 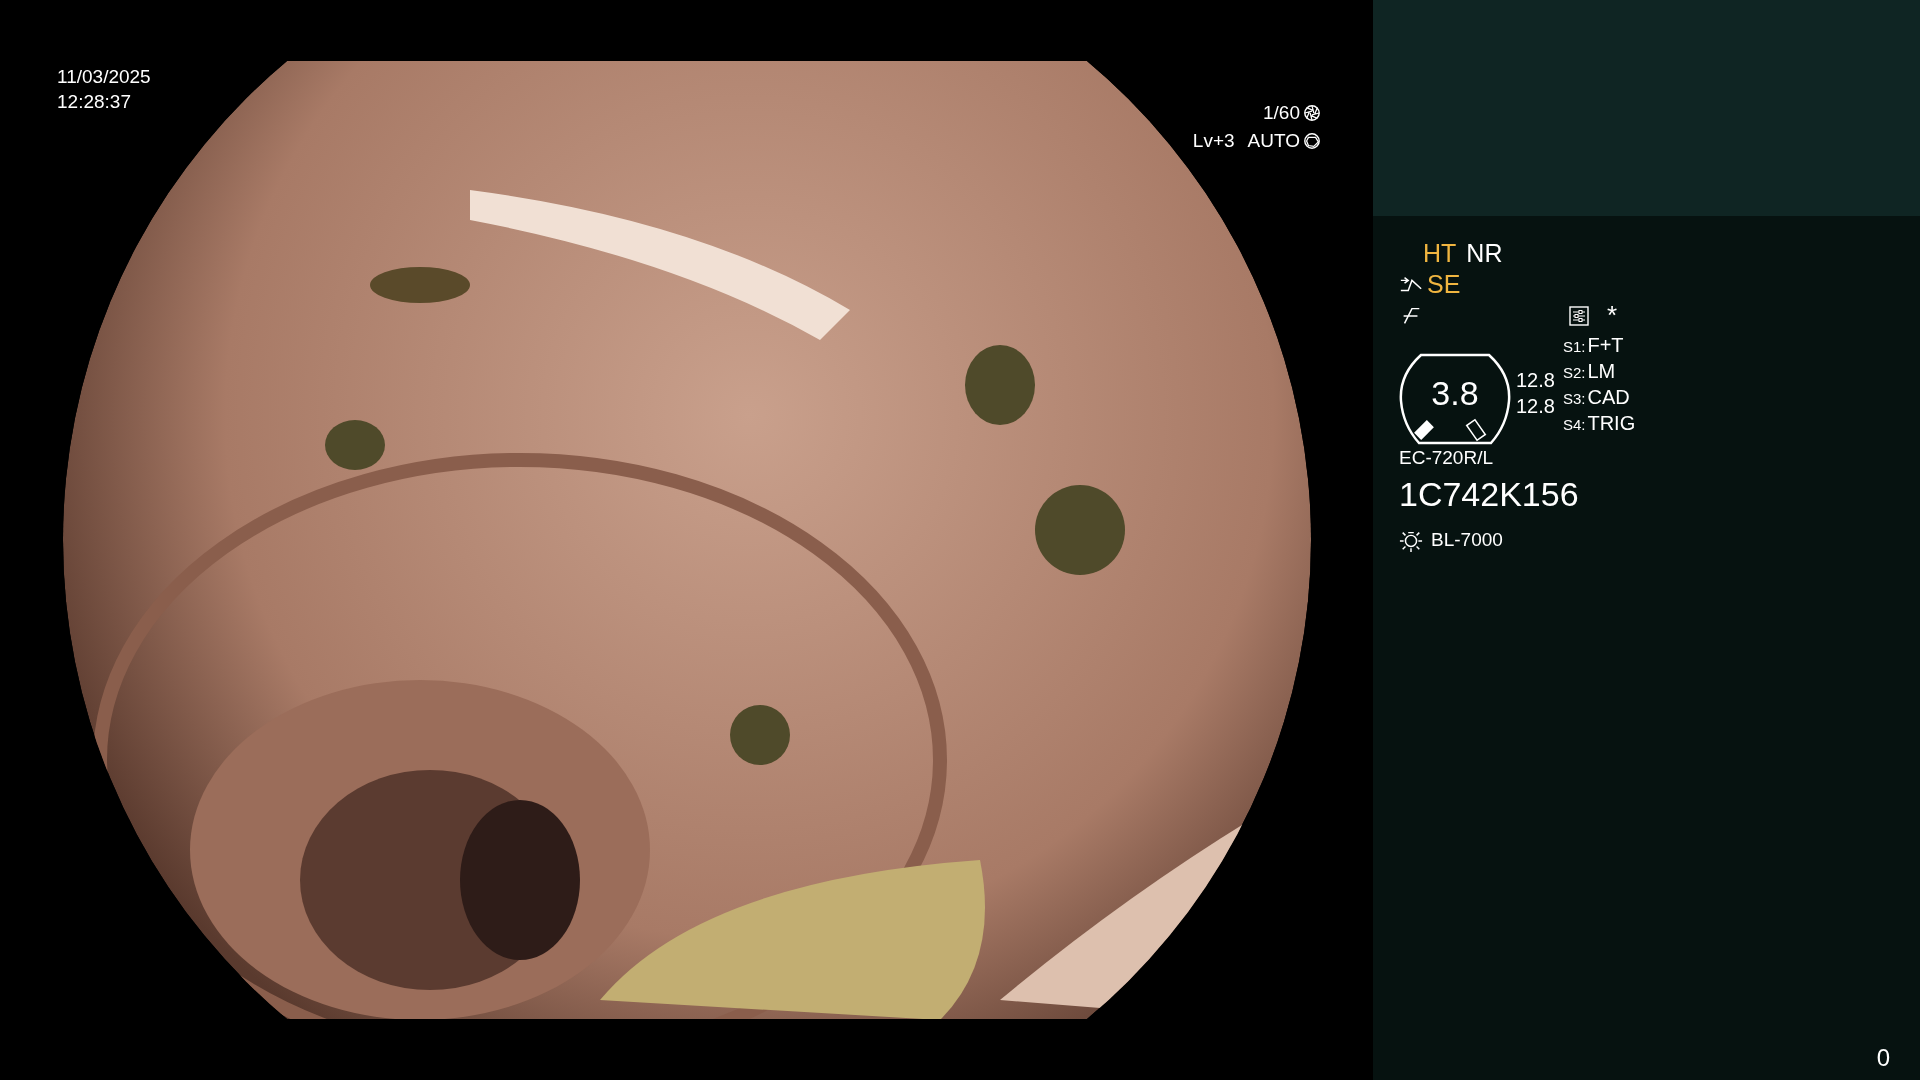 I want to click on switch-function: LM, so click(x=1601, y=371).